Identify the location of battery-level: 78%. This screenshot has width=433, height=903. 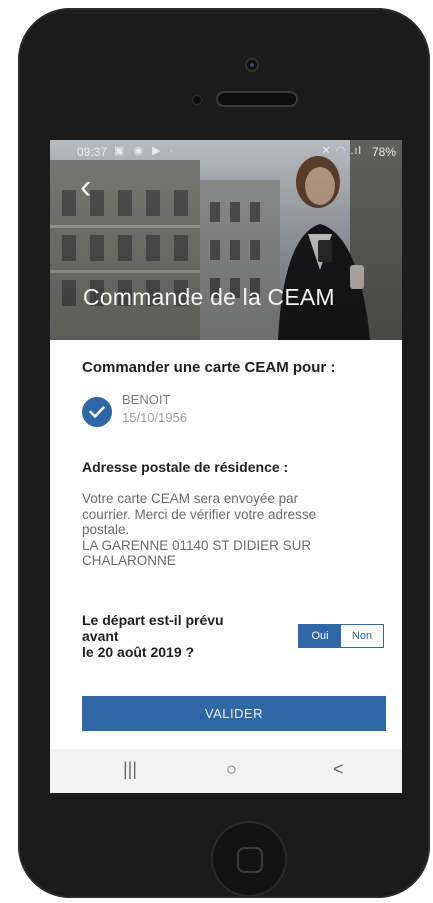
(383, 152).